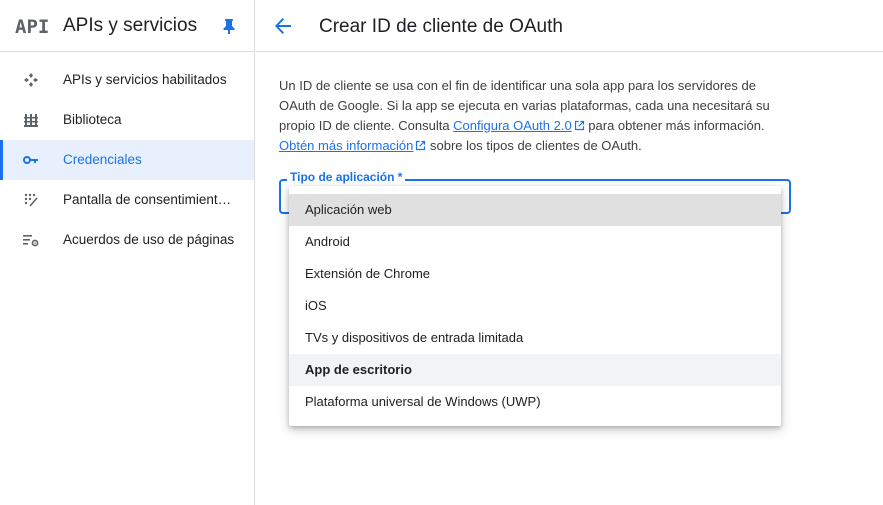  Describe the element at coordinates (535, 370) in the screenshot. I see `option-desktop-app: App de escritorio` at that location.